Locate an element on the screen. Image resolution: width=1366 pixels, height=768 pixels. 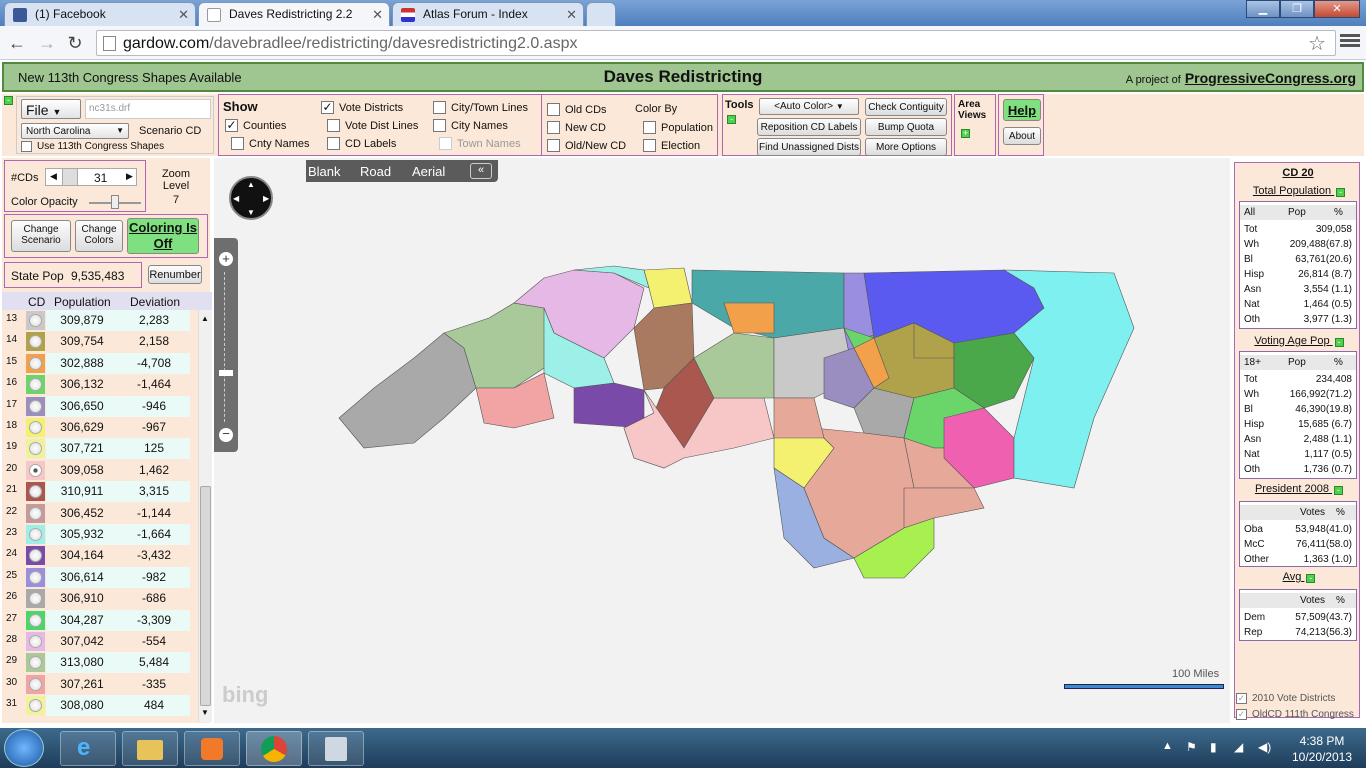
new-cd-checkbox is located at coordinates (553, 127).